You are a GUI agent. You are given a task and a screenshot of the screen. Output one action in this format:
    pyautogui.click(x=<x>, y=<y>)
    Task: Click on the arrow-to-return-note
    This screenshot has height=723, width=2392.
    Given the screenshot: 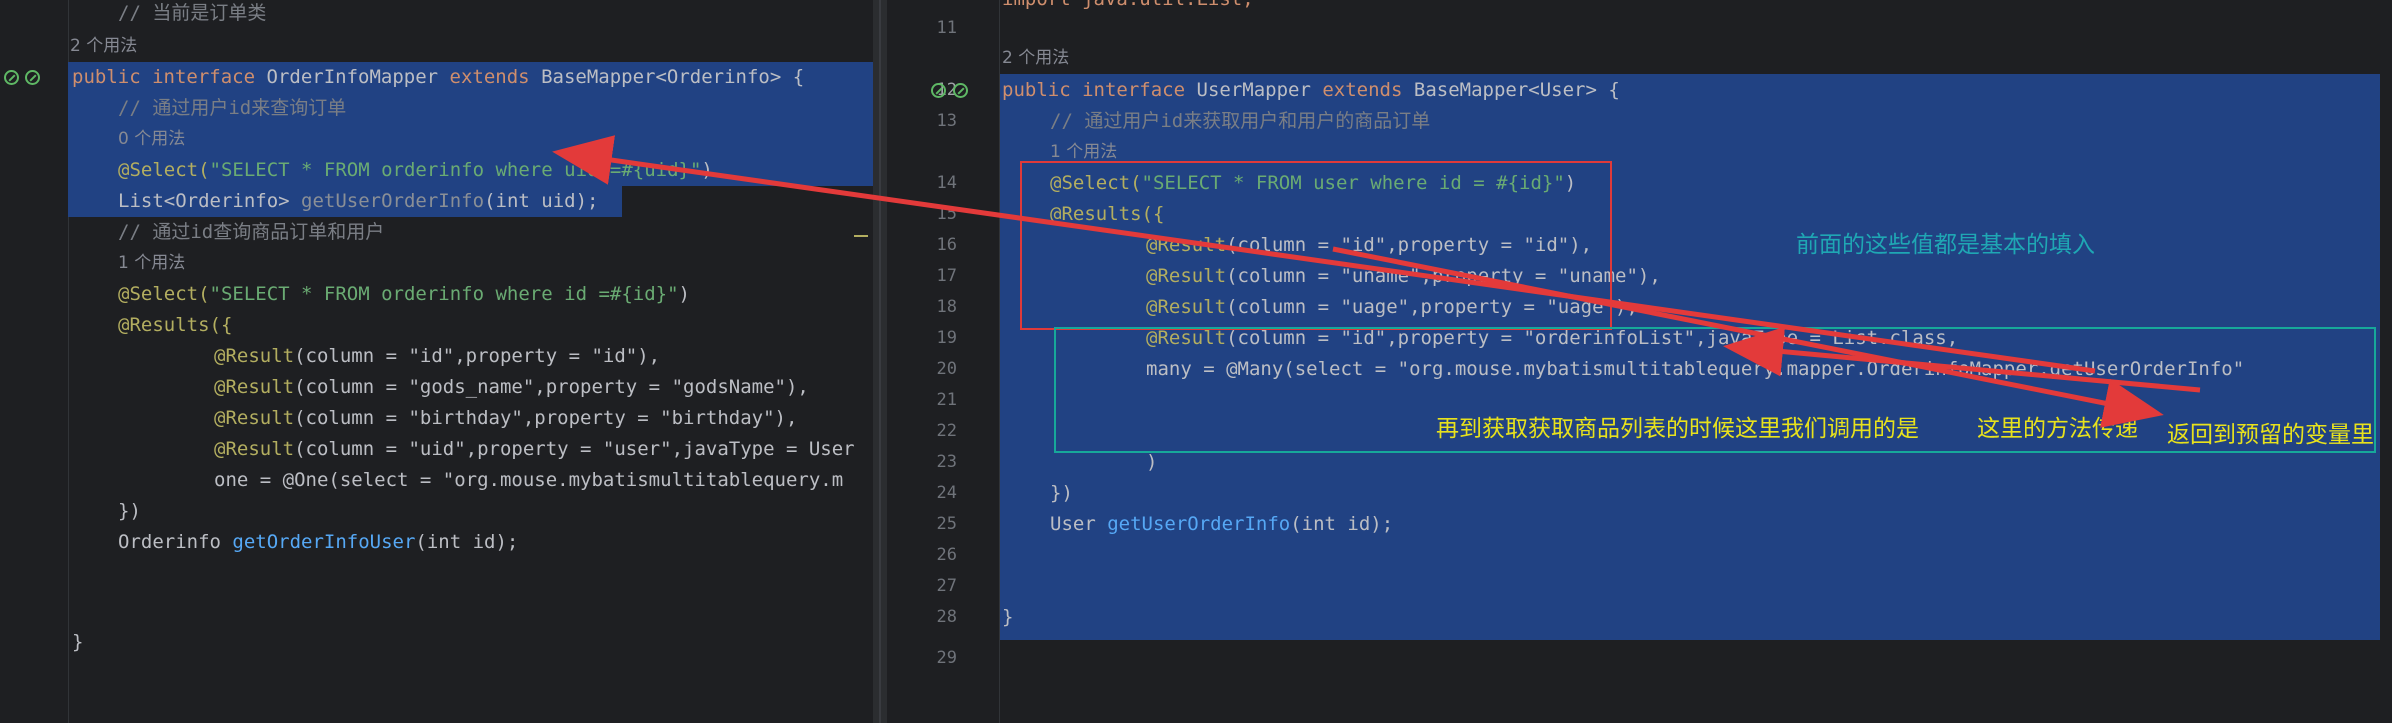 What is the action you would take?
    pyautogui.click(x=1748, y=337)
    